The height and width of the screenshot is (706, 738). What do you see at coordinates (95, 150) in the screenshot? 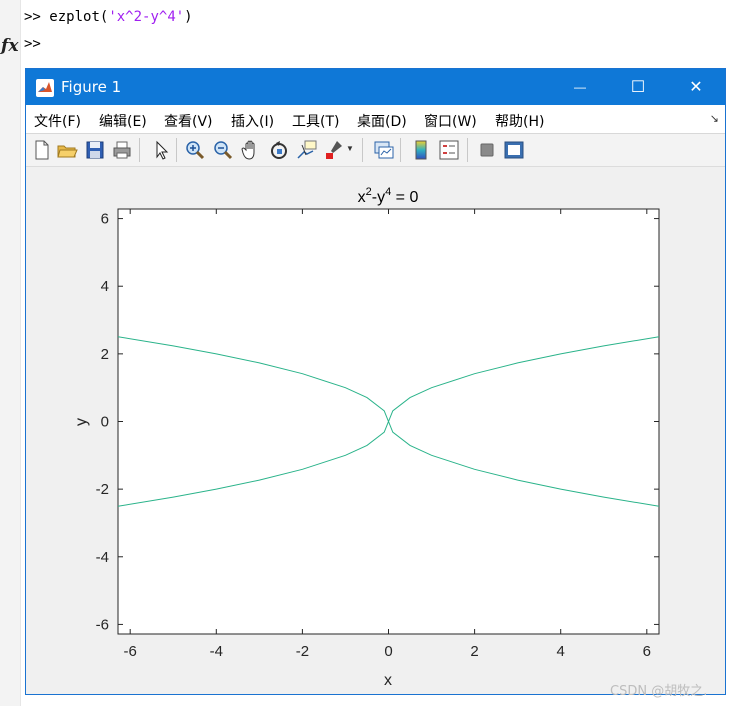
I see `save-icon` at bounding box center [95, 150].